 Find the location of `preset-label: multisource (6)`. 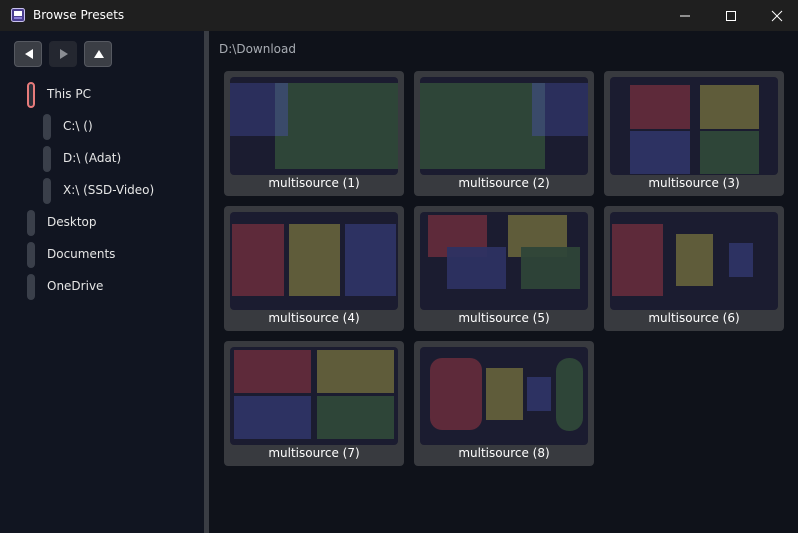

preset-label: multisource (6) is located at coordinates (694, 318).